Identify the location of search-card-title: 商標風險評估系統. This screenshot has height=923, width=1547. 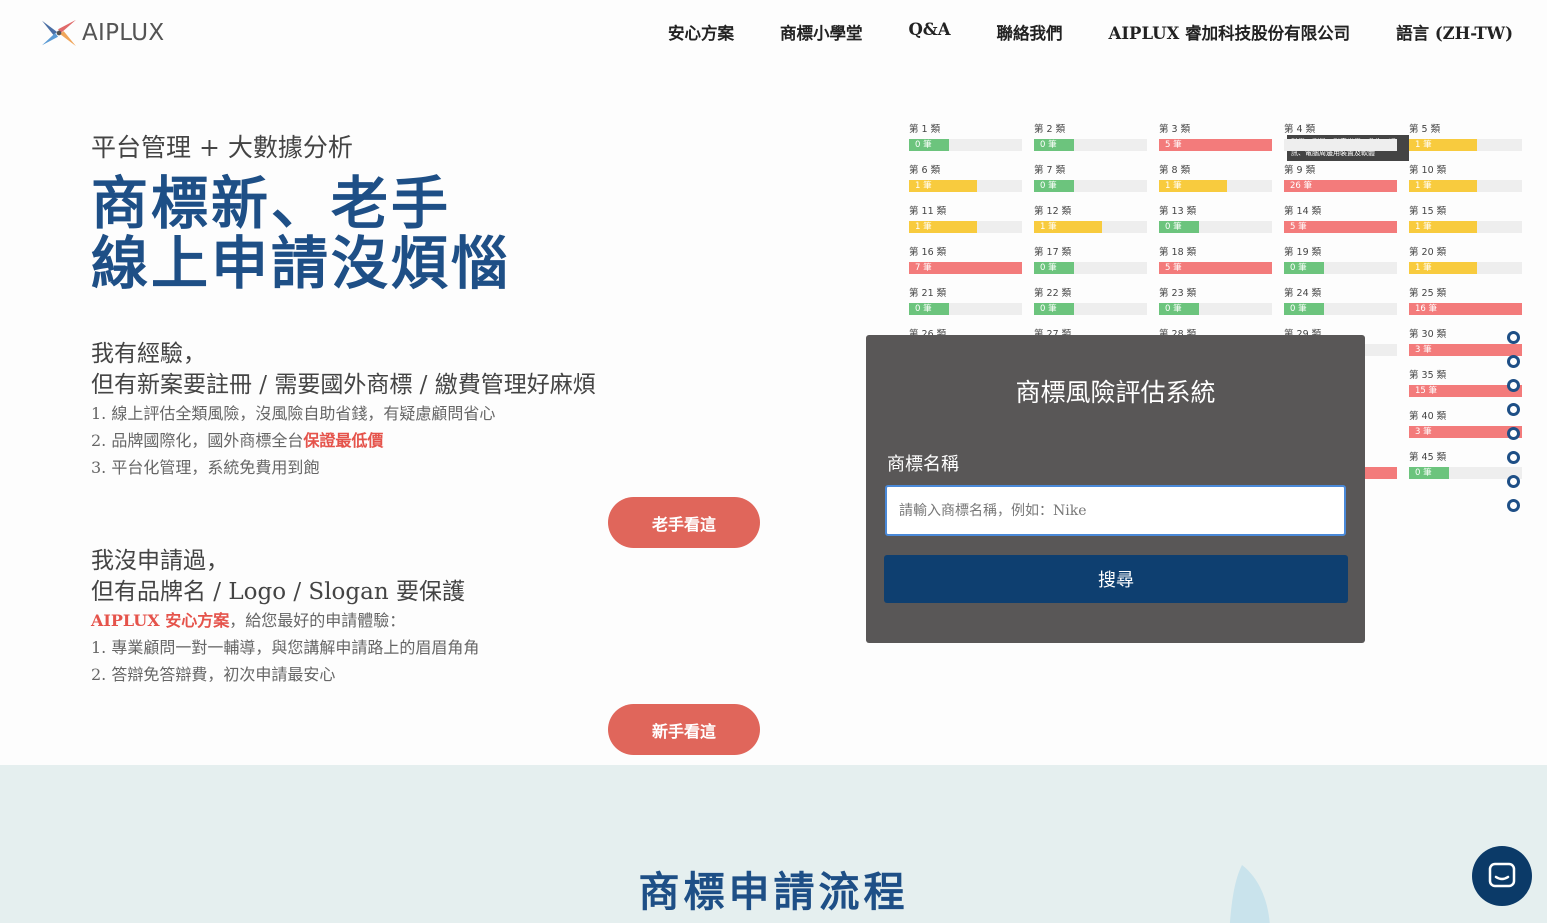
(1115, 392).